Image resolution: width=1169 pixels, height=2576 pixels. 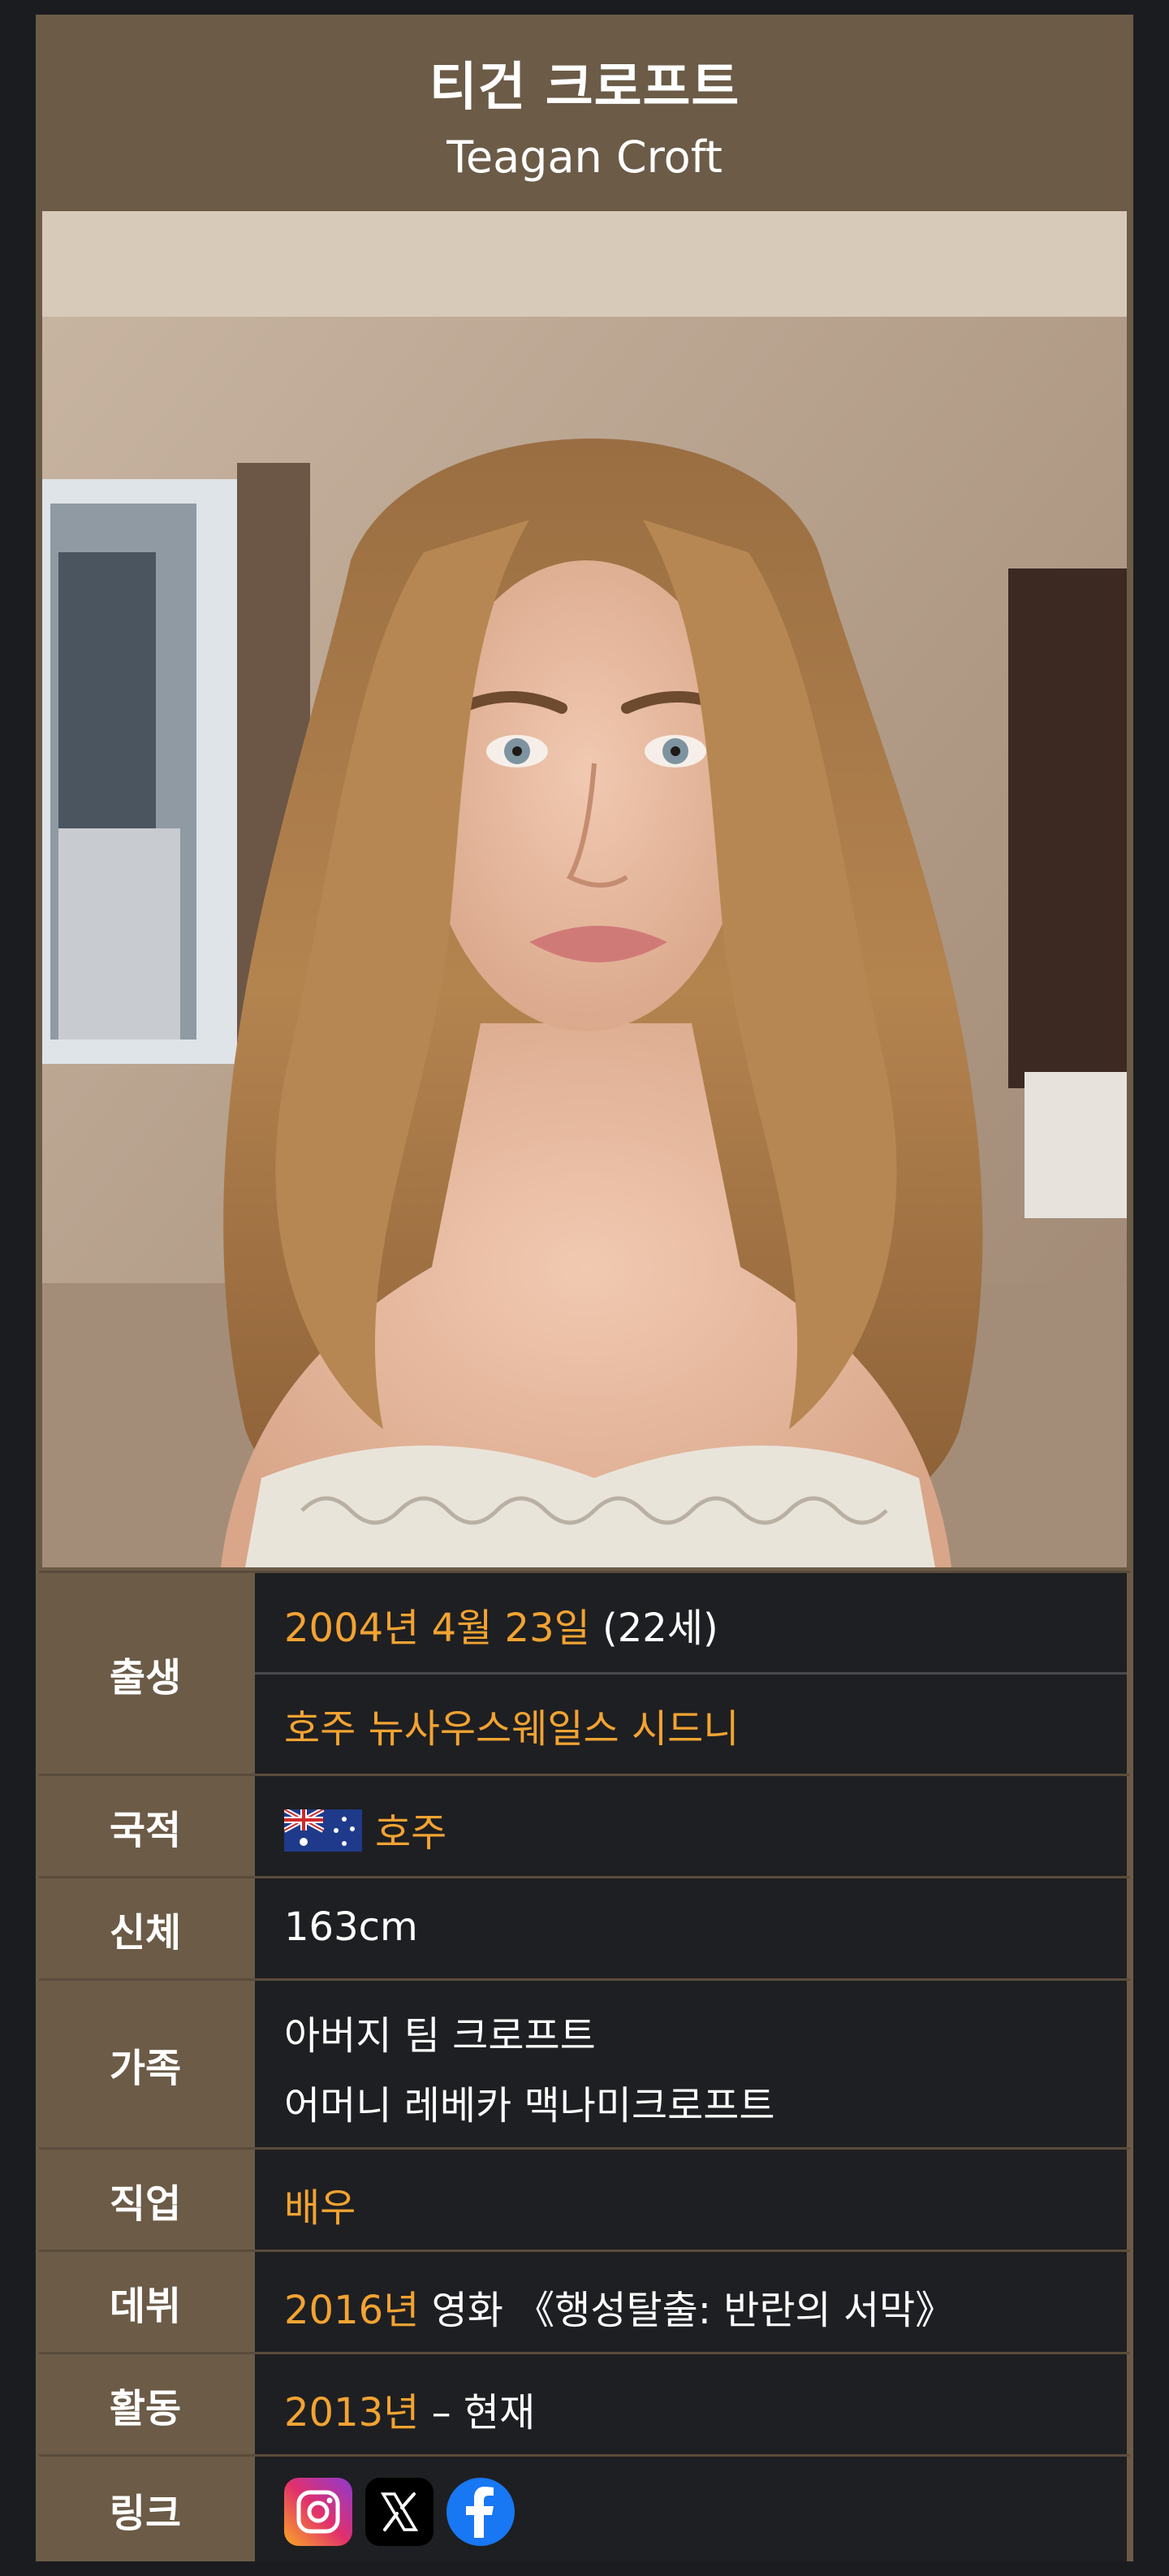 What do you see at coordinates (584, 158) in the screenshot?
I see `name-english: Teagan Croft` at bounding box center [584, 158].